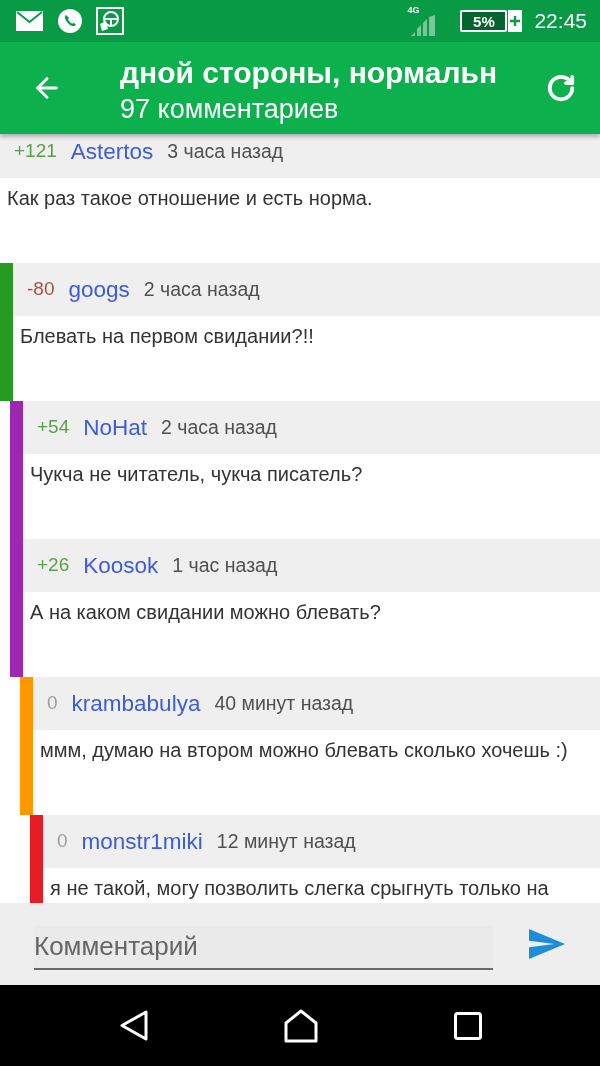  I want to click on comment-count: 97 комментариев, so click(230, 109).